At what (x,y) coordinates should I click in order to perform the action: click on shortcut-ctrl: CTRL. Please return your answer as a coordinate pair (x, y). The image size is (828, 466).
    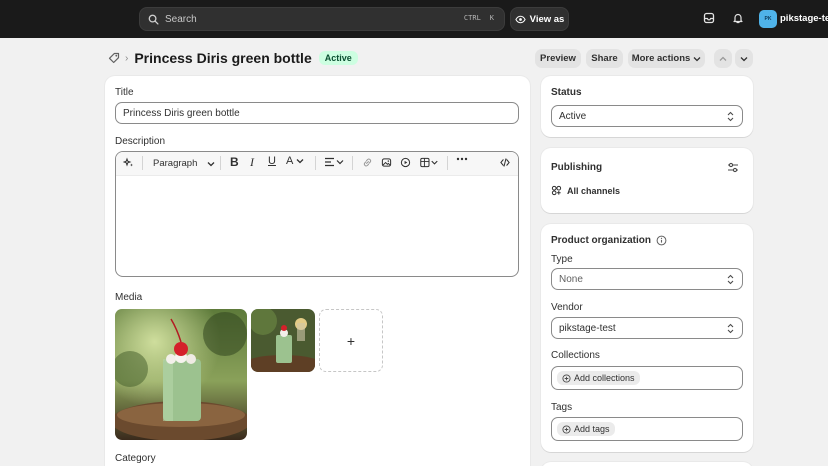
    Looking at the image, I should click on (472, 18).